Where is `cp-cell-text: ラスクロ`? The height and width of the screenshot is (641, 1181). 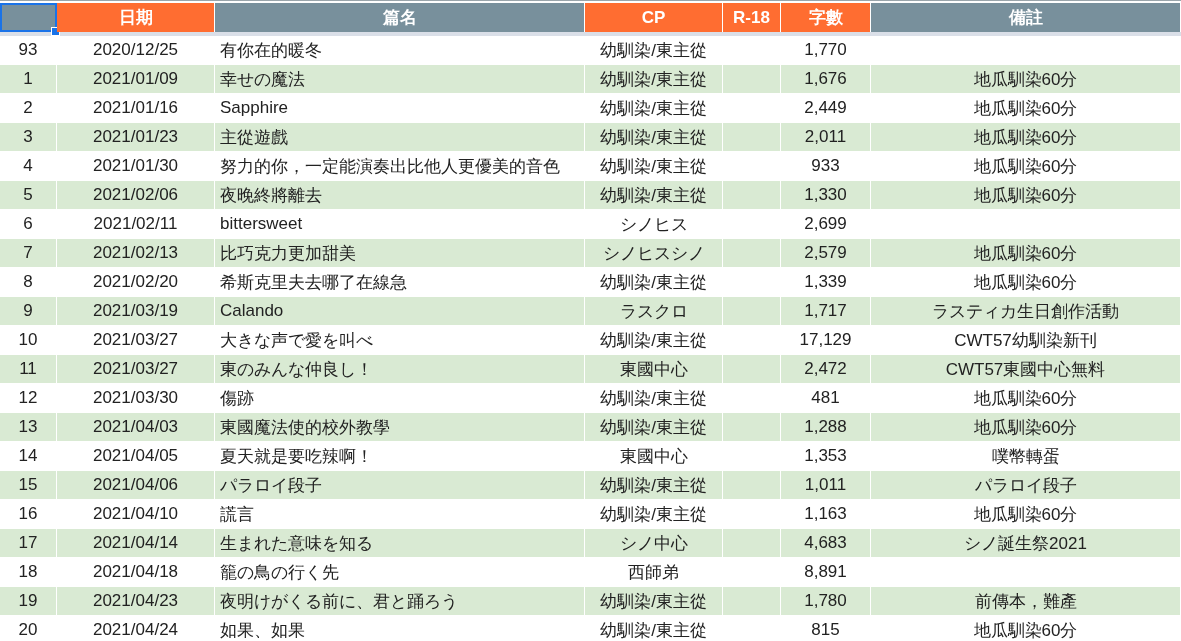 cp-cell-text: ラスクロ is located at coordinates (653, 311).